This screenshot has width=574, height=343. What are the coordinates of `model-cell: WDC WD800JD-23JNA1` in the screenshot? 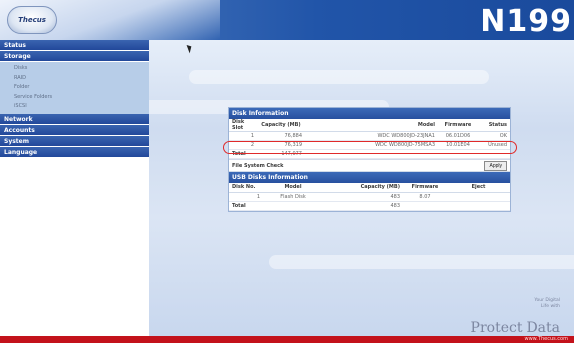 It's located at (371, 136).